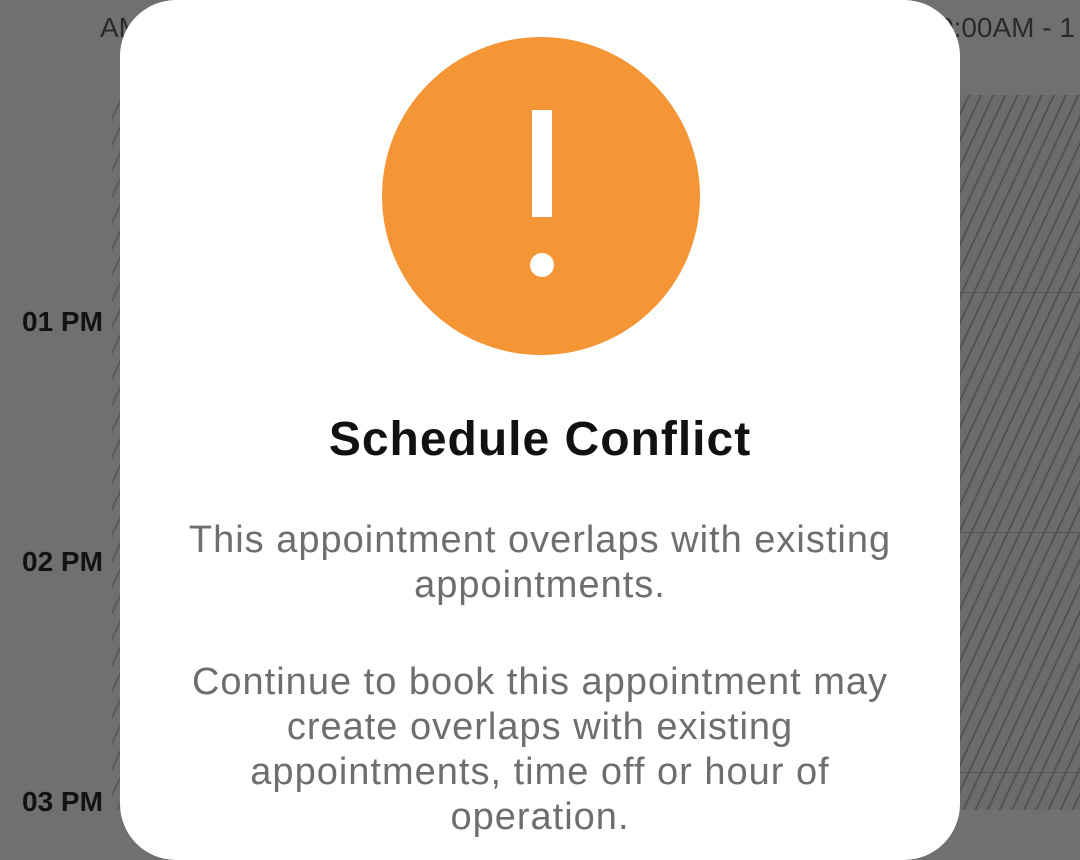 This screenshot has width=1080, height=860. I want to click on unavailable-time-hatch, so click(1019, 452).